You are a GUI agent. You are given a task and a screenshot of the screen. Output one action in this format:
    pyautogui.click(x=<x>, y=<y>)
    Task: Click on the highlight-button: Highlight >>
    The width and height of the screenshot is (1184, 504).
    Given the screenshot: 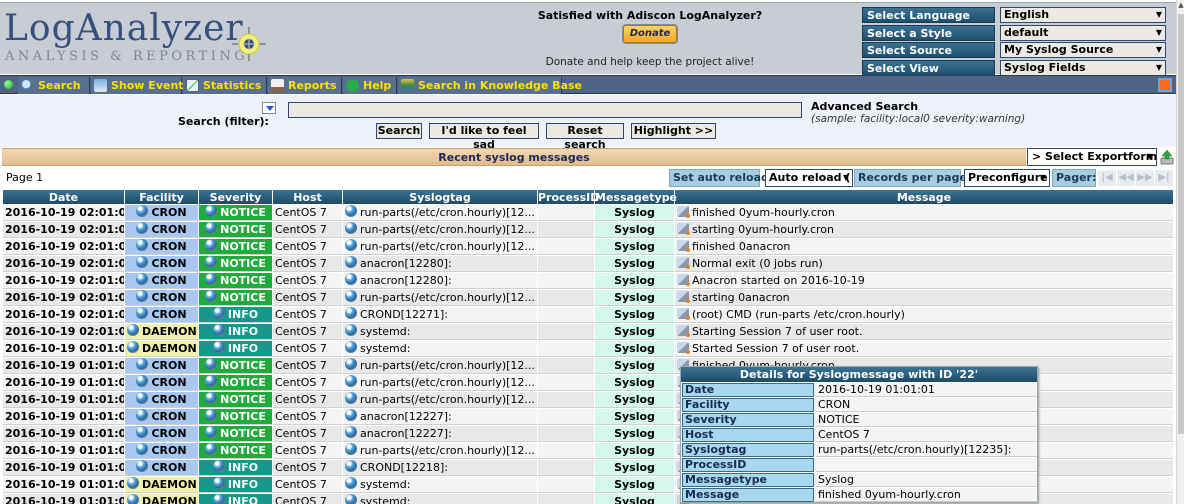 What is the action you would take?
    pyautogui.click(x=673, y=131)
    